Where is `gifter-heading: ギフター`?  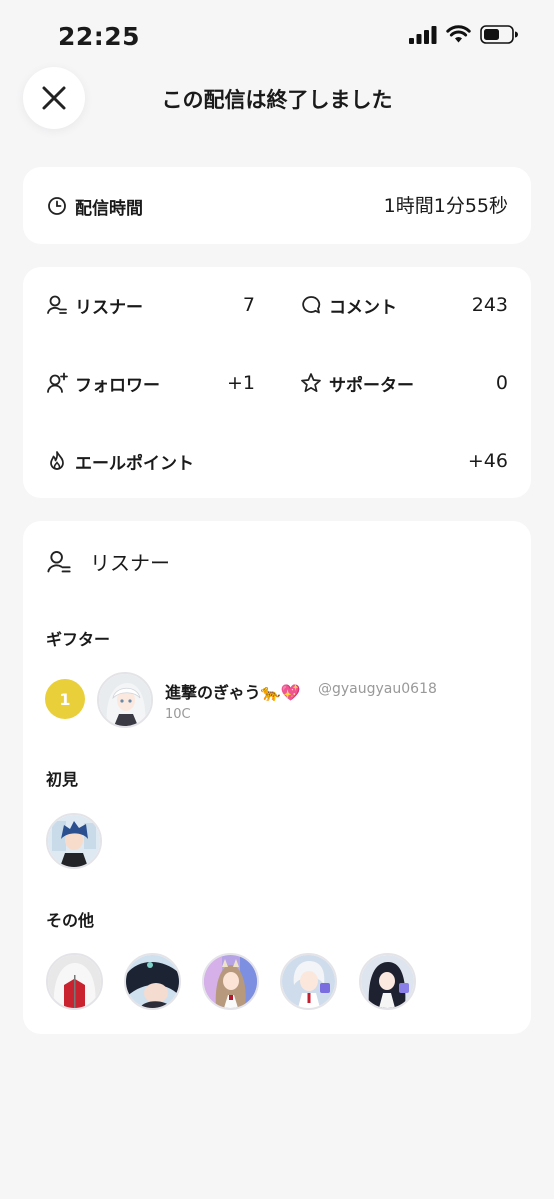 gifter-heading: ギフター is located at coordinates (78, 639).